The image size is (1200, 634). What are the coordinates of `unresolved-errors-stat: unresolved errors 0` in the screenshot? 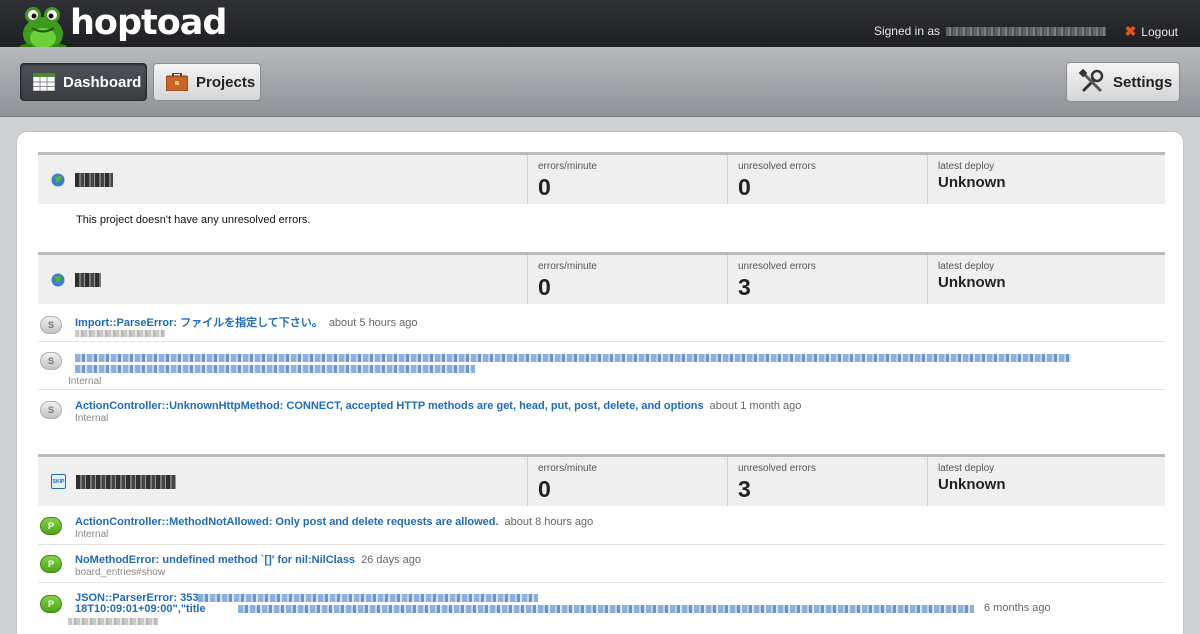 It's located at (827, 179).